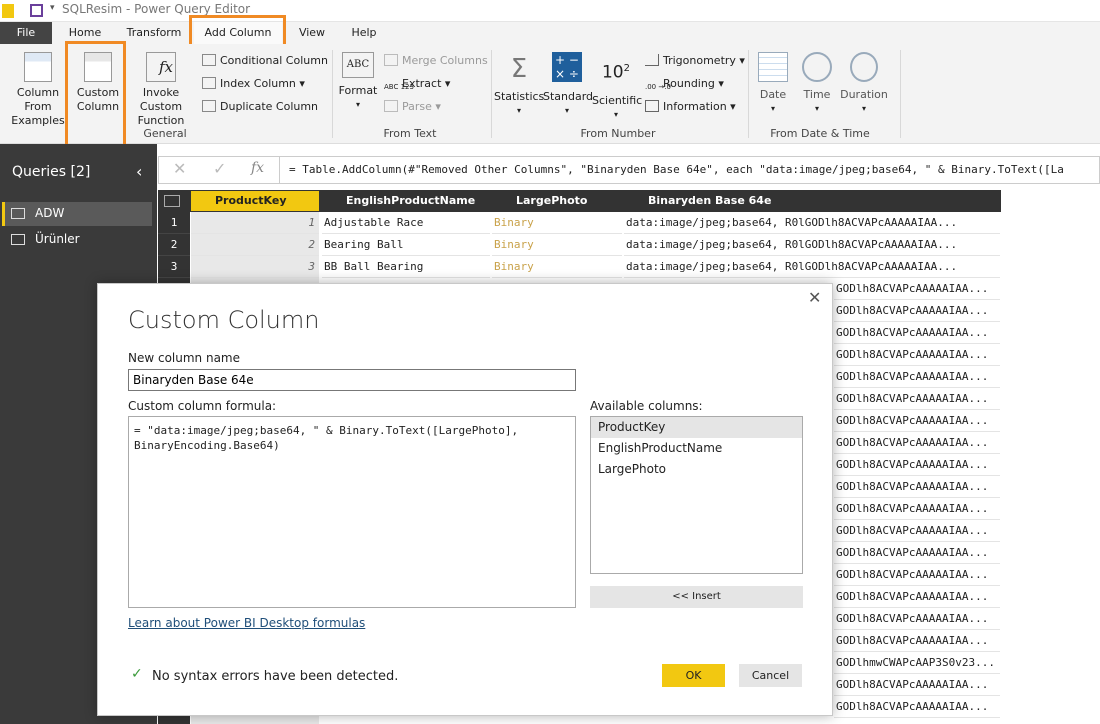 This screenshot has height=724, width=1100. What do you see at coordinates (770, 675) in the screenshot?
I see `cancel-button: Cancel` at bounding box center [770, 675].